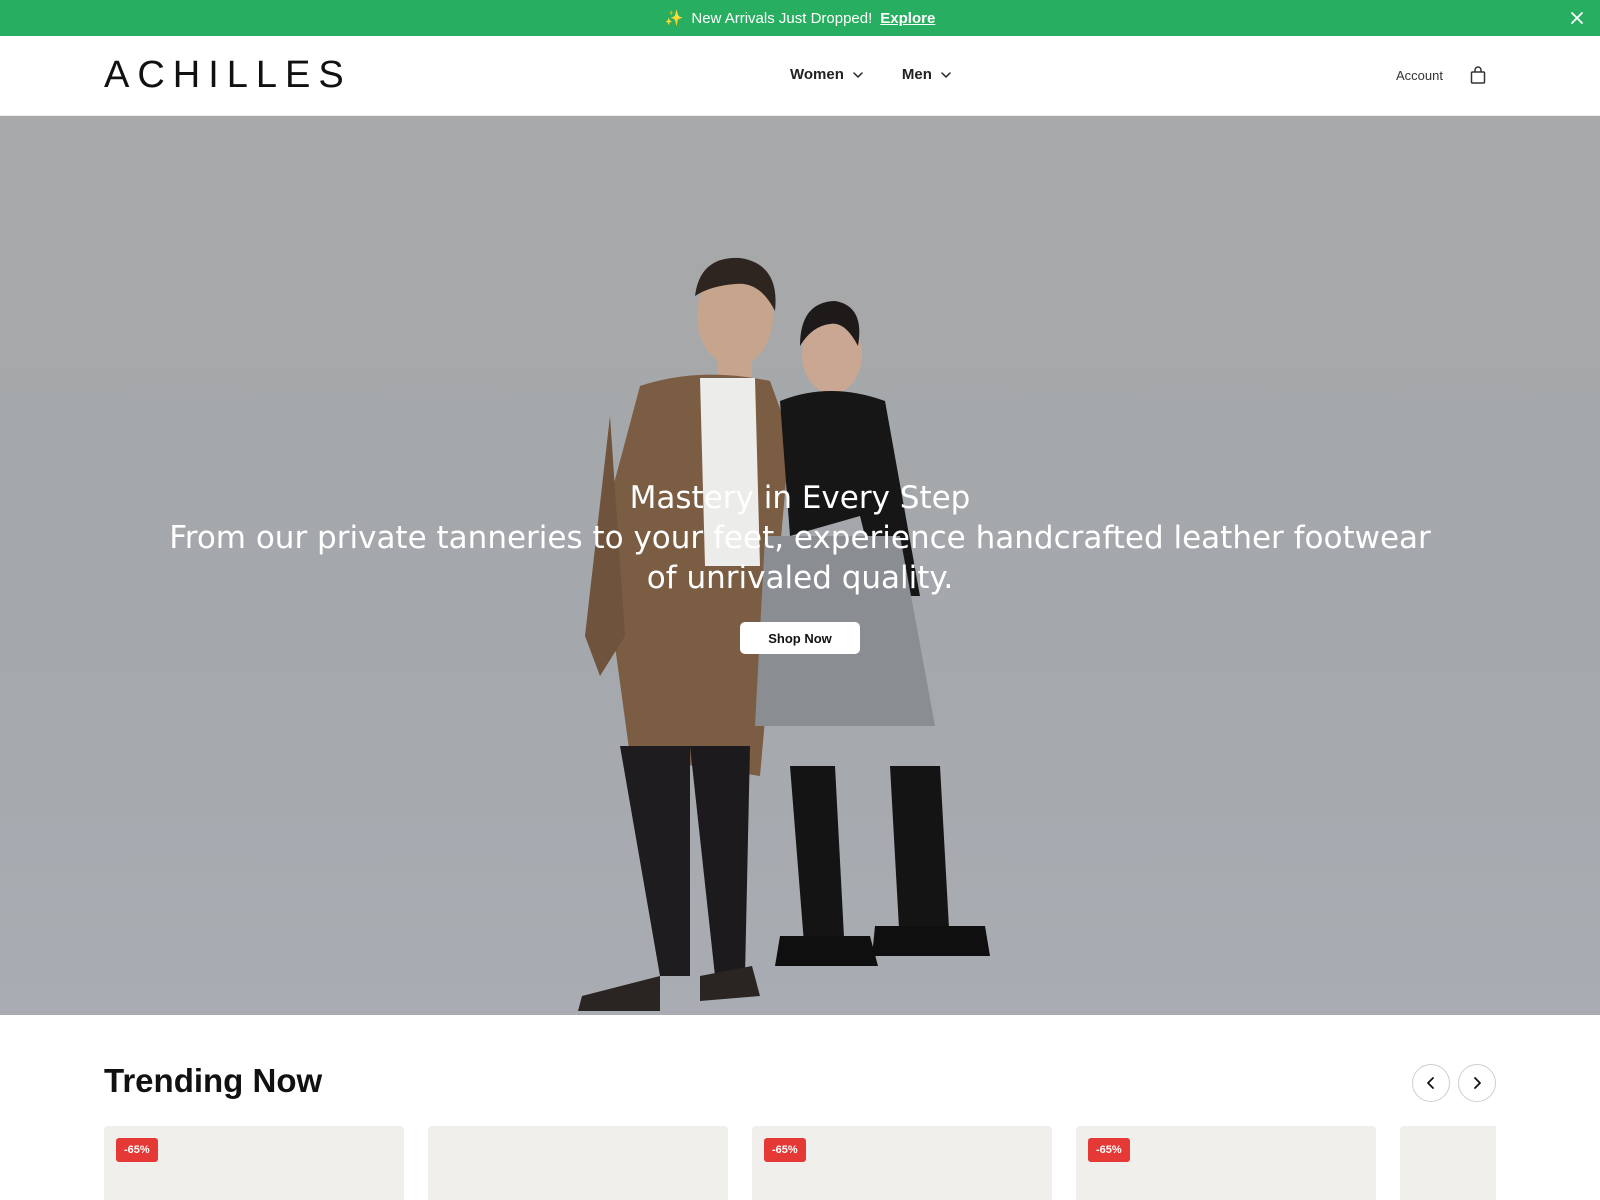 This screenshot has width=1600, height=1200. Describe the element at coordinates (907, 18) in the screenshot. I see `explore-link: Explore` at that location.